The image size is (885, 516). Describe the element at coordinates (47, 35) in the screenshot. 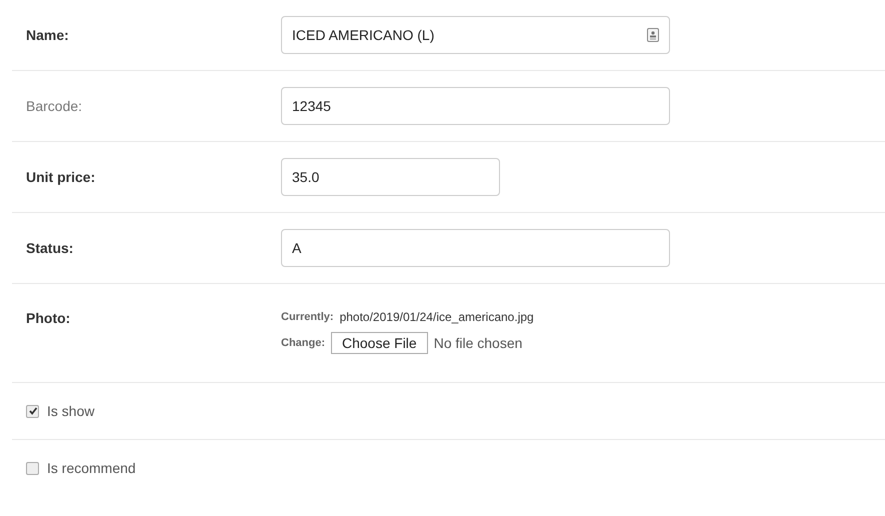

I see `field-label: Name:` at that location.